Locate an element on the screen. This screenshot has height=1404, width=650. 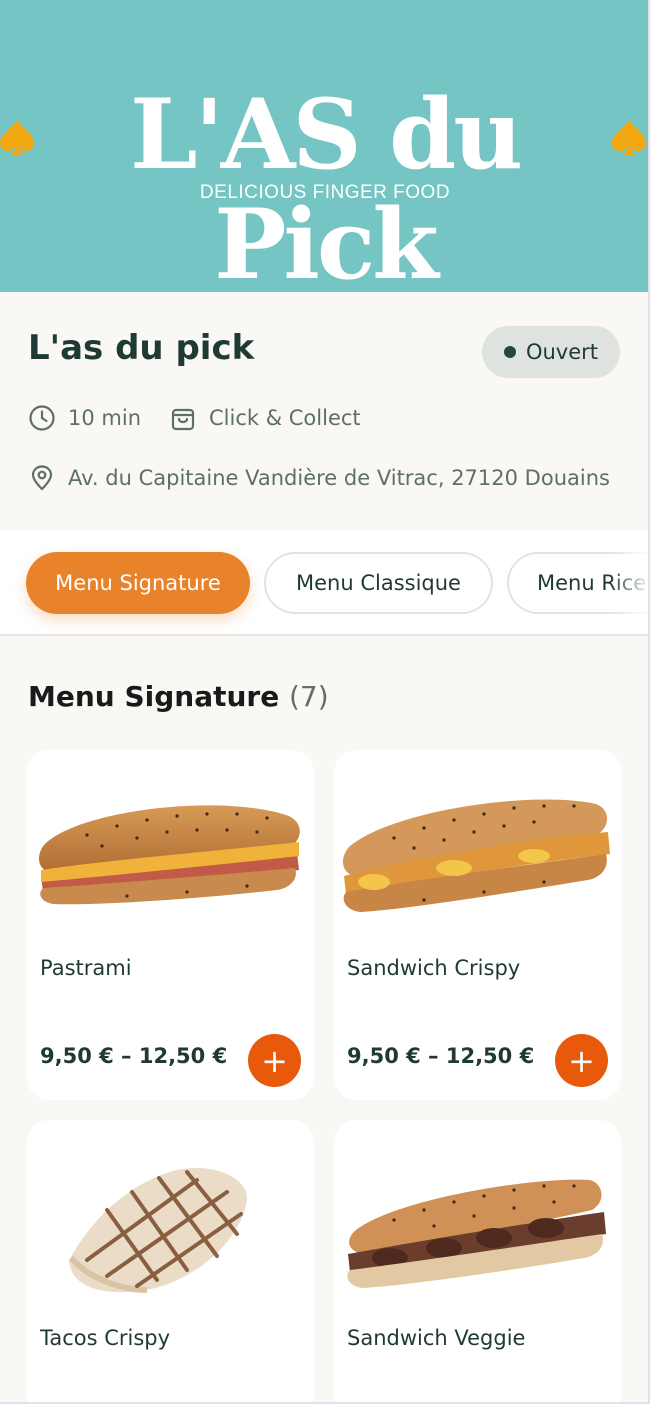
product-name: Sandwich Crispy is located at coordinates (434, 968).